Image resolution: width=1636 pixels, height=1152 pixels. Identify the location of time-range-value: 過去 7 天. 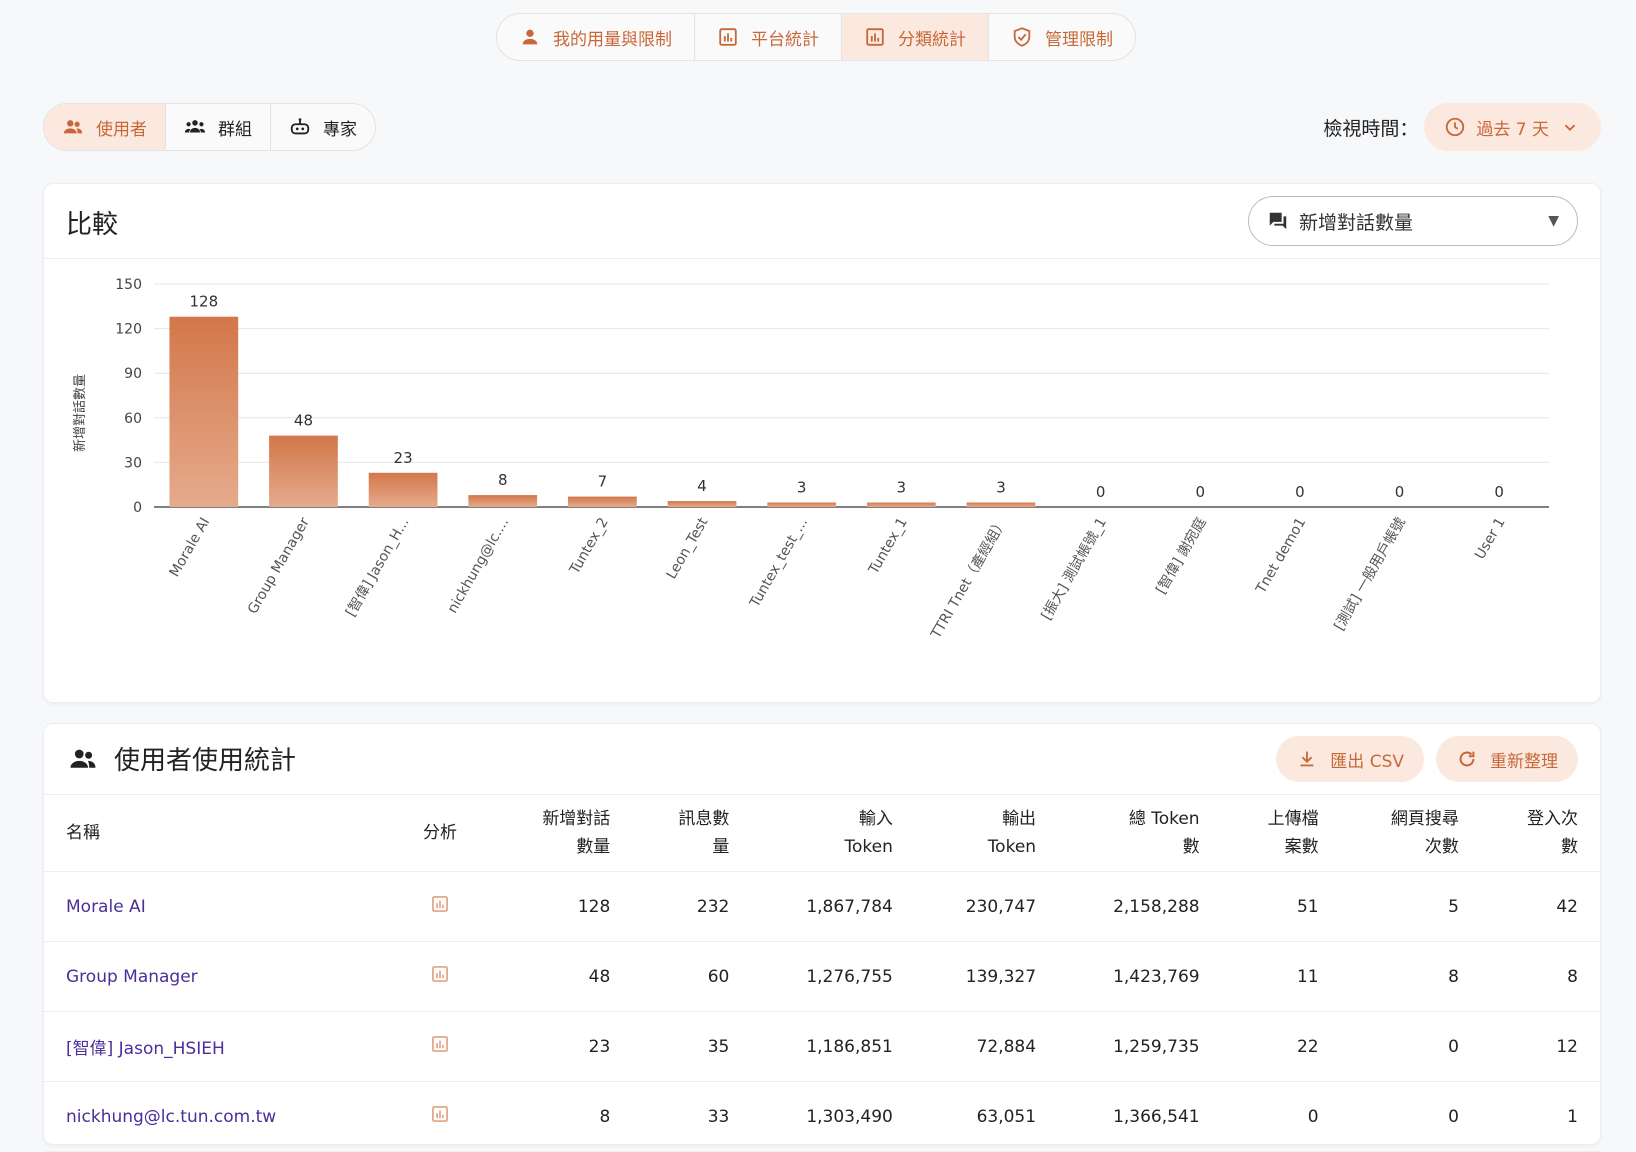
(1512, 129).